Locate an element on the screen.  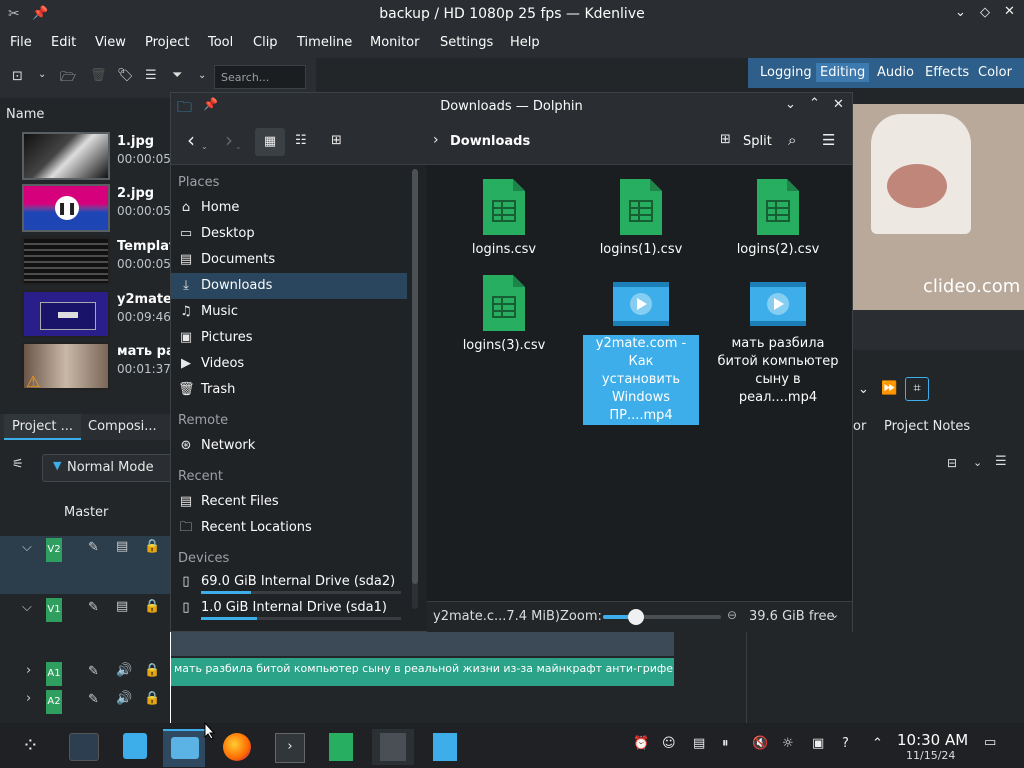
workspace-audio: Audio is located at coordinates (895, 72).